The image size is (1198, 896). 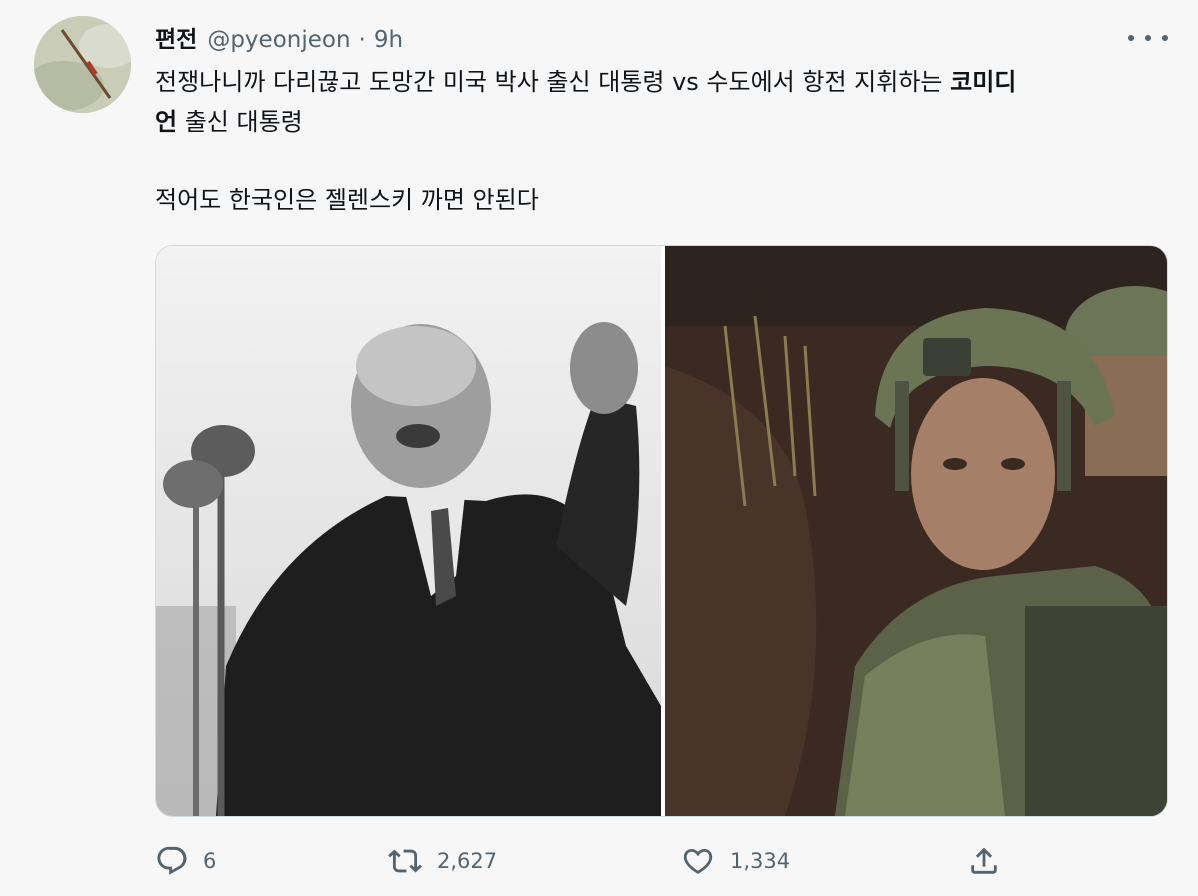 What do you see at coordinates (176, 37) in the screenshot?
I see `display-name: 편전` at bounding box center [176, 37].